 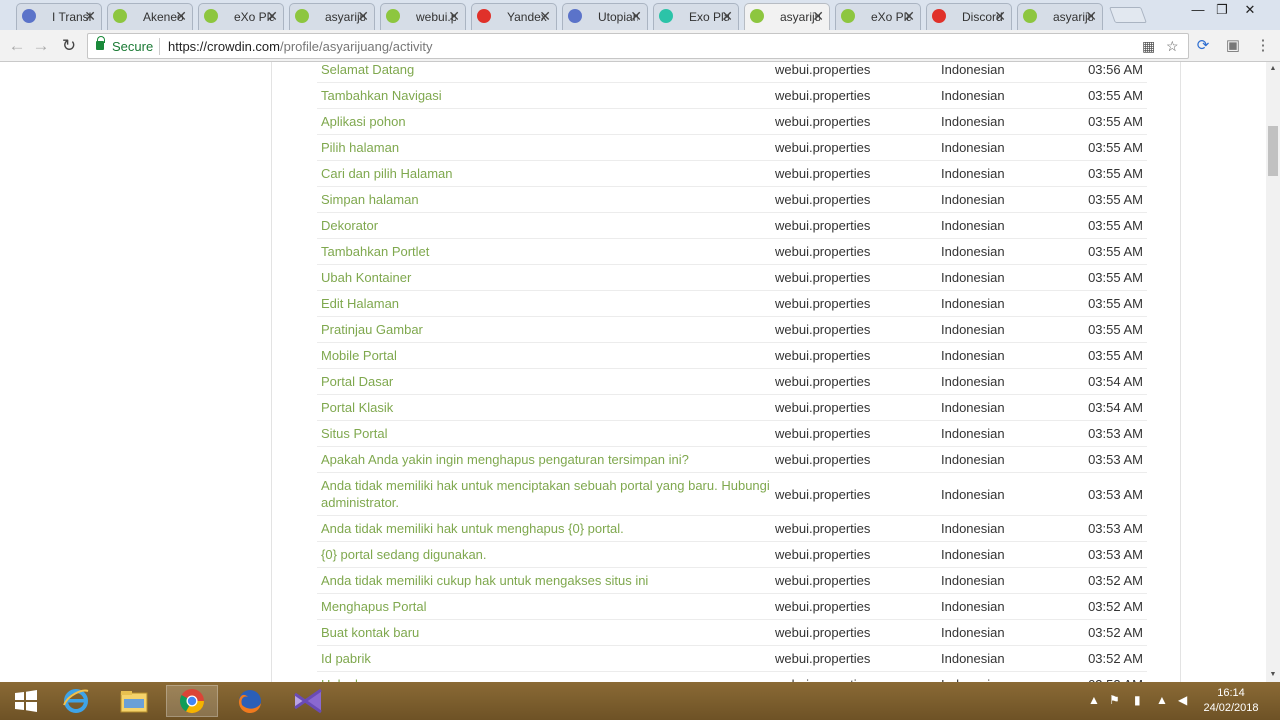 I want to click on start-button, so click(x=26, y=701).